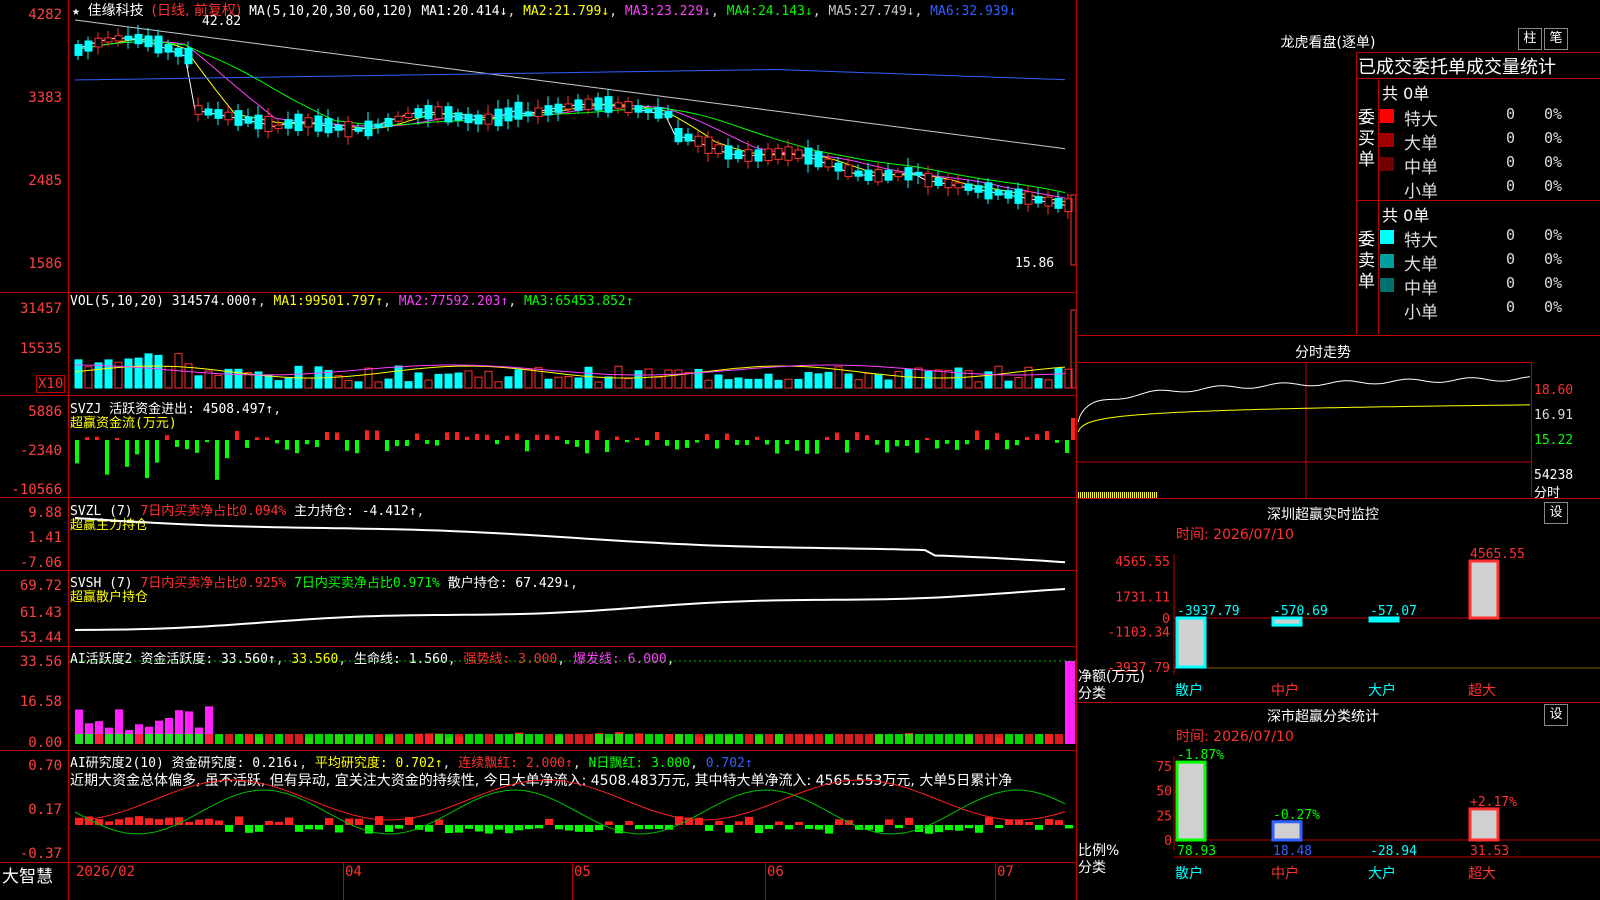  I want to click on class-value-label: 18.48, so click(1292, 851).